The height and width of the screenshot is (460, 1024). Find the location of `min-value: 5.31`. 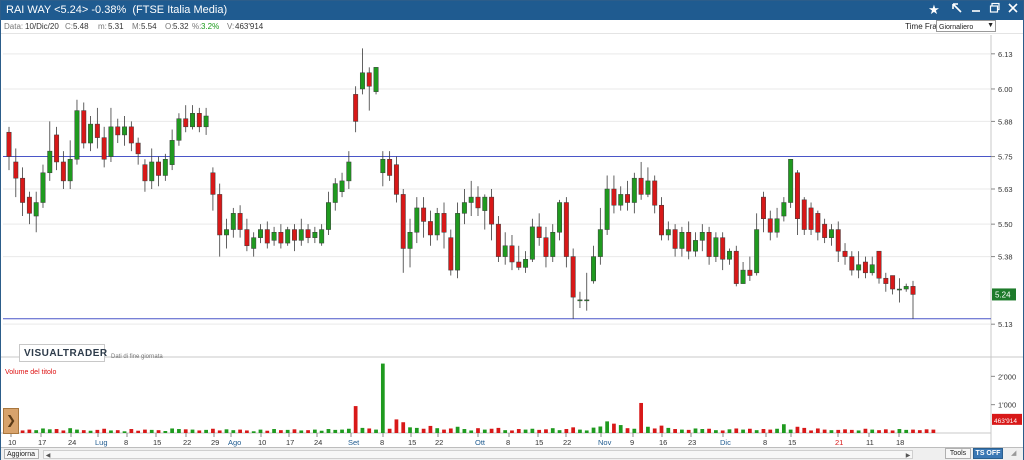

min-value: 5.31 is located at coordinates (116, 26).